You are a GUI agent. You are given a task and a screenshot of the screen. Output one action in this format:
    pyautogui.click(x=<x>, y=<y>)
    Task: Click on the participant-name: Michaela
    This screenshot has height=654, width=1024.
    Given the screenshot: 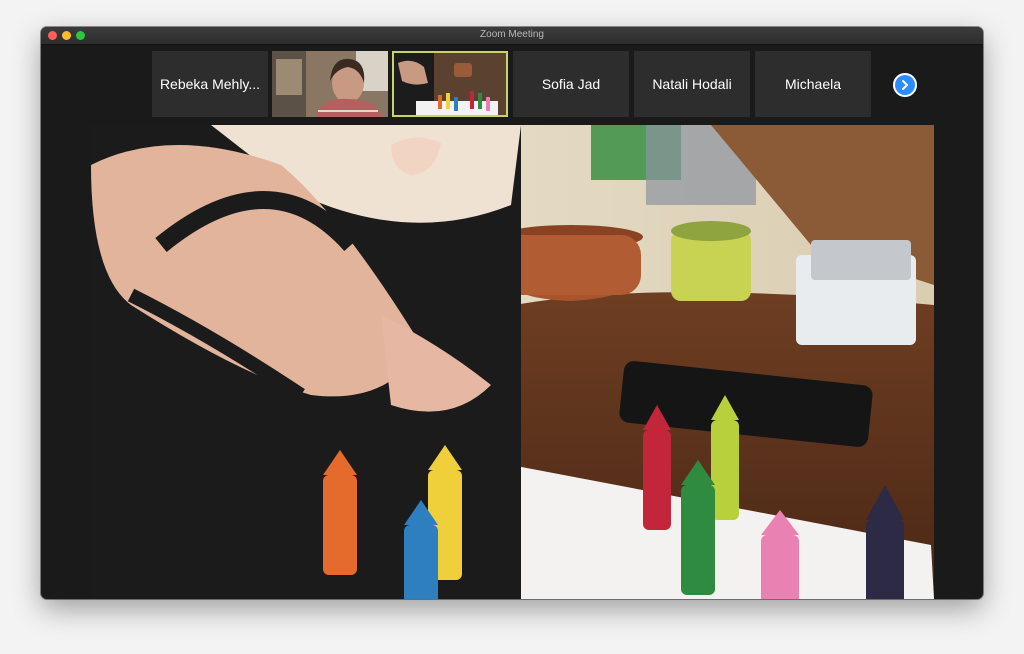 What is the action you would take?
    pyautogui.click(x=813, y=84)
    